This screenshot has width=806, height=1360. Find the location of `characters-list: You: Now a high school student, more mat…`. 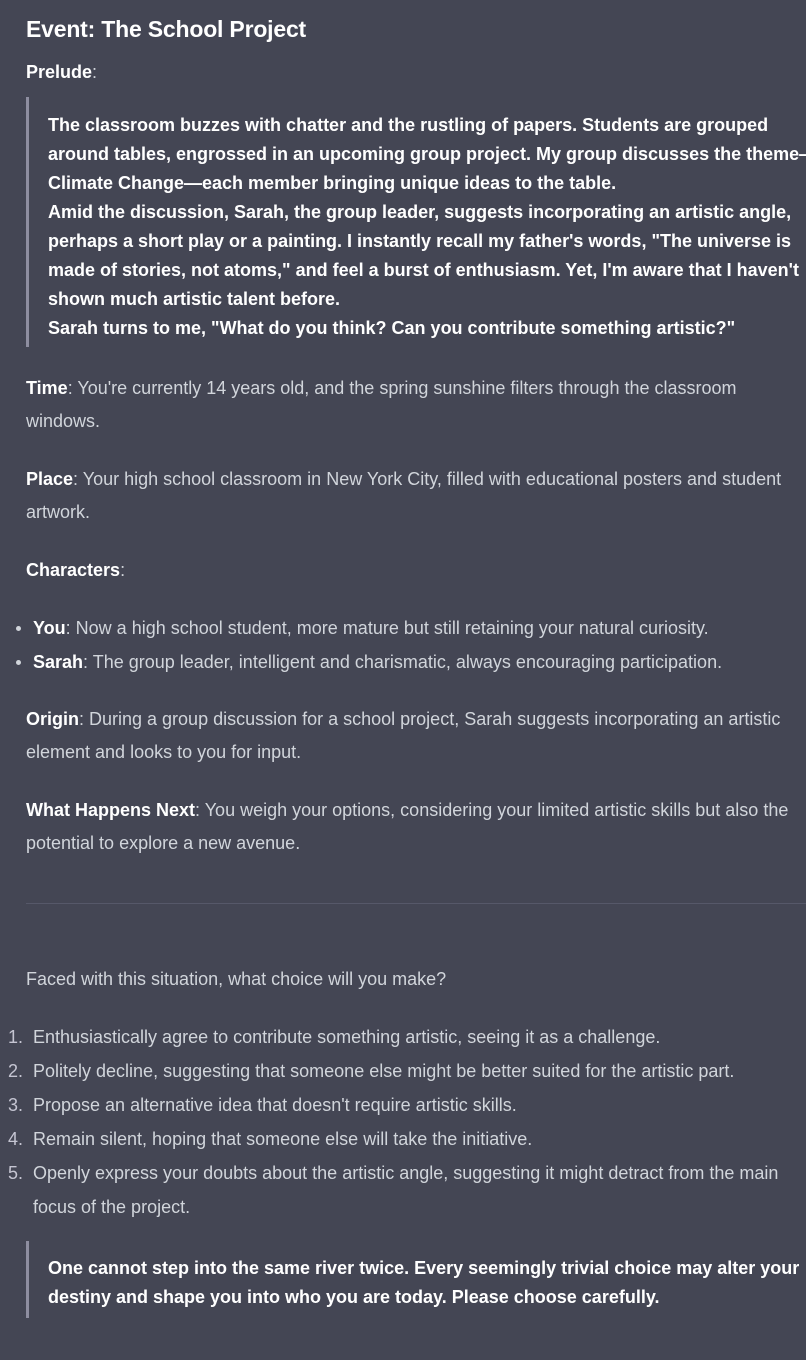

characters-list: You: Now a high school student, more mat… is located at coordinates (390, 645).